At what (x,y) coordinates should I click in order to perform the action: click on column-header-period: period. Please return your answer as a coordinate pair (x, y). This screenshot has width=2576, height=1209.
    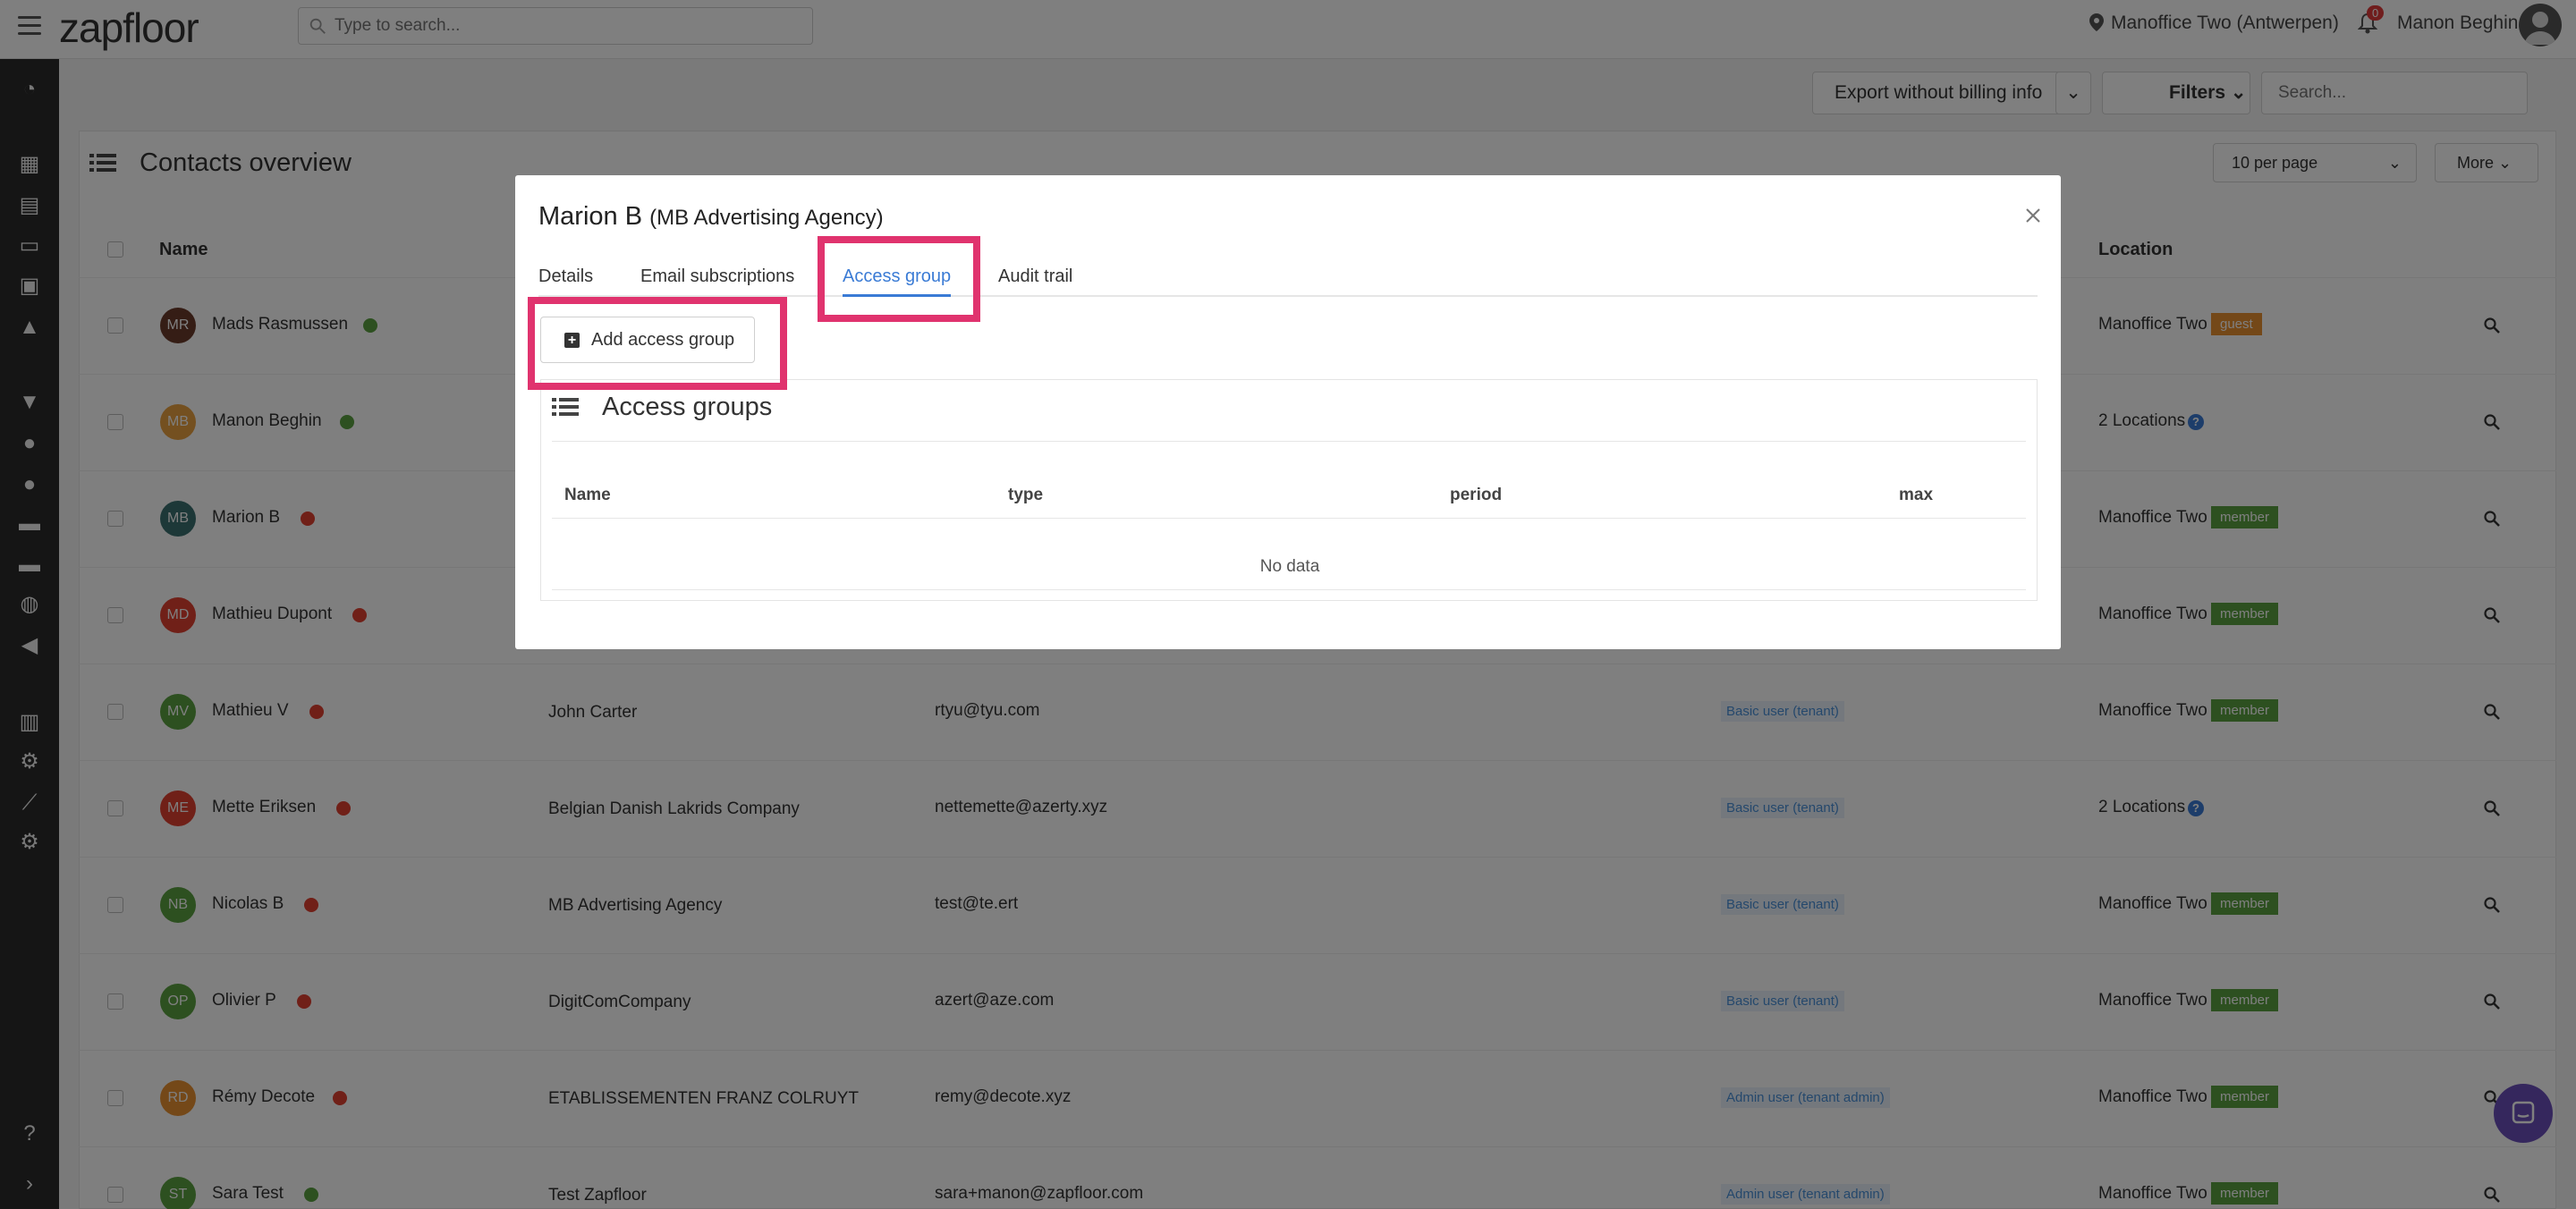
    Looking at the image, I should click on (1476, 495).